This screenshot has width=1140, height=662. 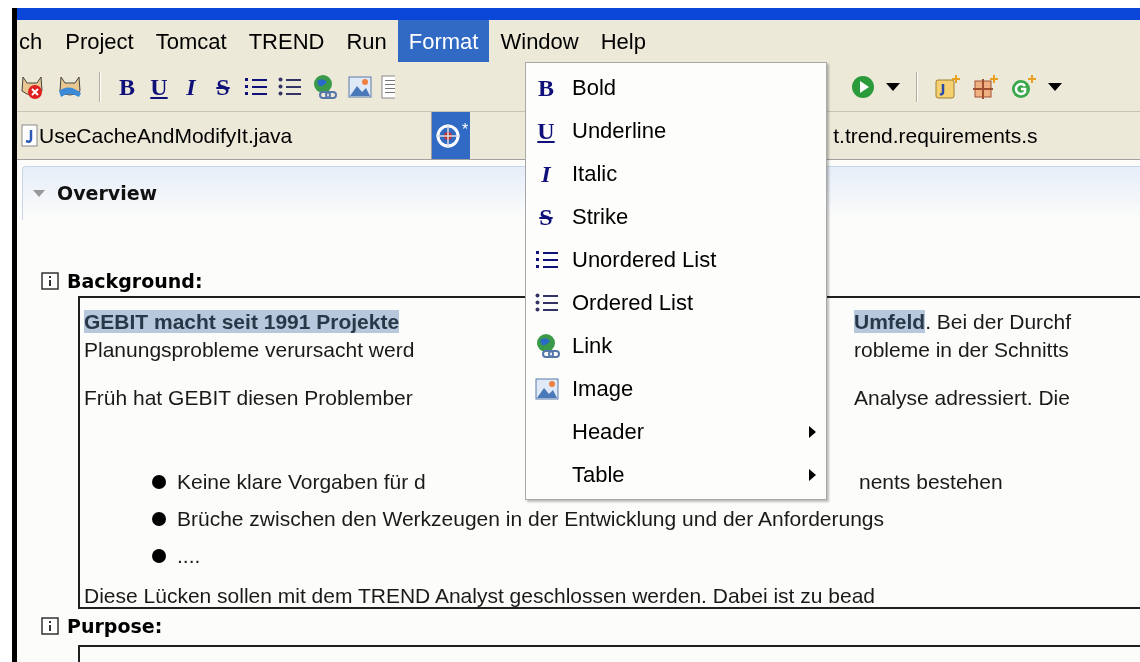 I want to click on menu-item: Header, so click(x=676, y=431).